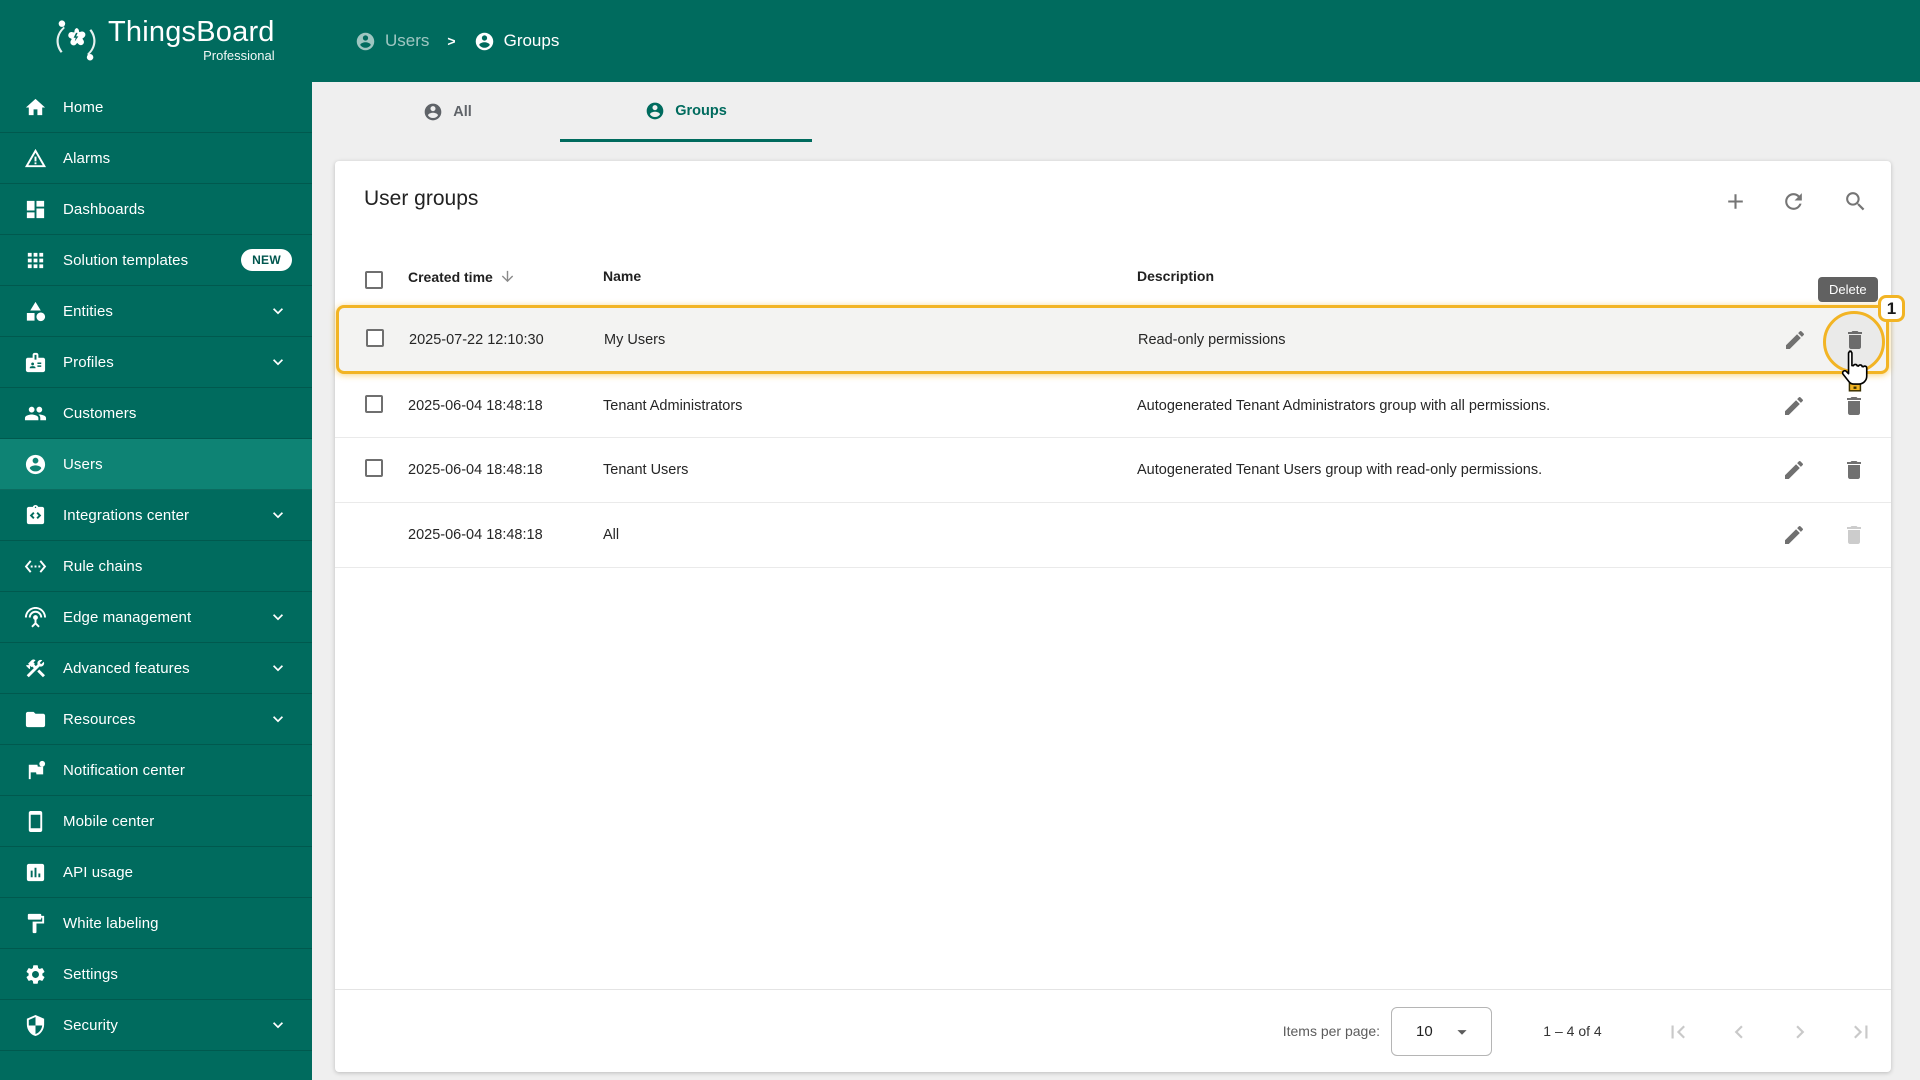  I want to click on first-page-button, so click(1678, 1032).